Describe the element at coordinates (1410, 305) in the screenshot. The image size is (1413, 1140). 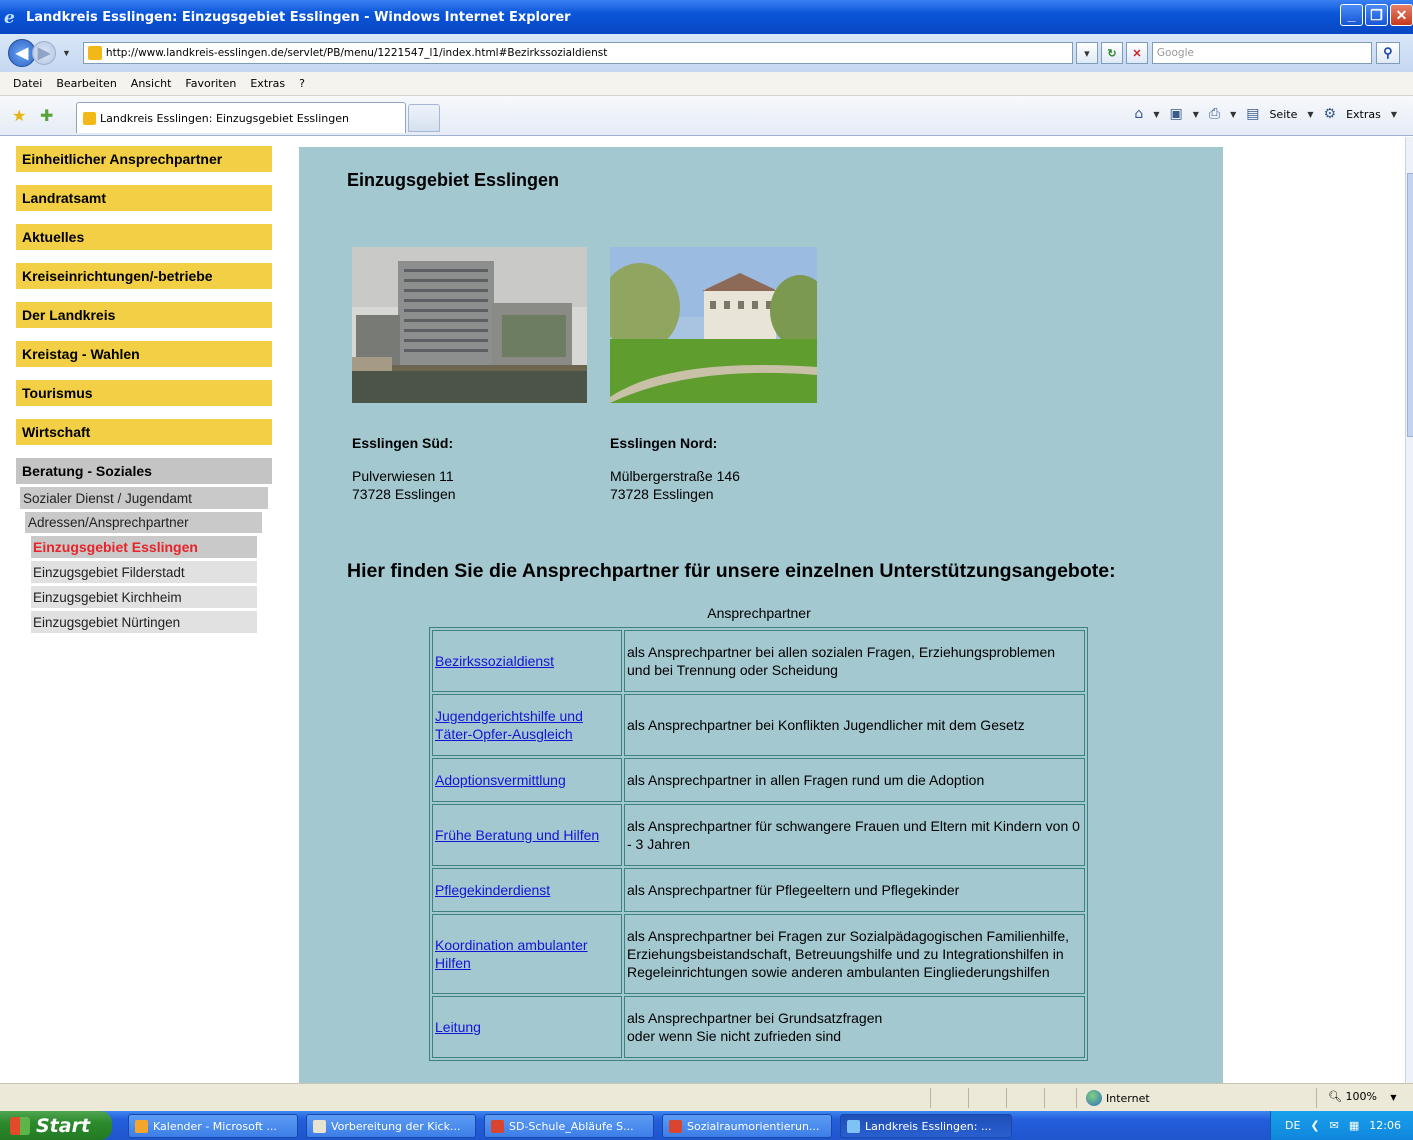
I see `scrollbar-thumb` at that location.